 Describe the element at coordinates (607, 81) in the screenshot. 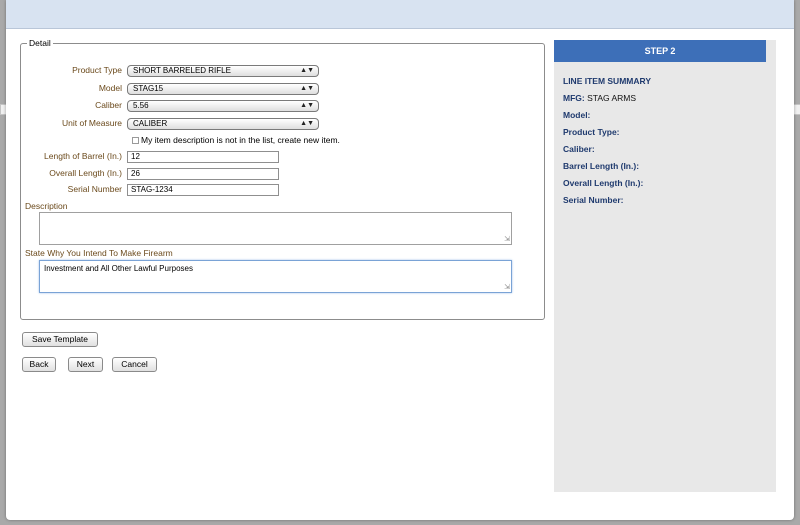

I see `summary-title: LINE ITEM SUMMARY` at that location.